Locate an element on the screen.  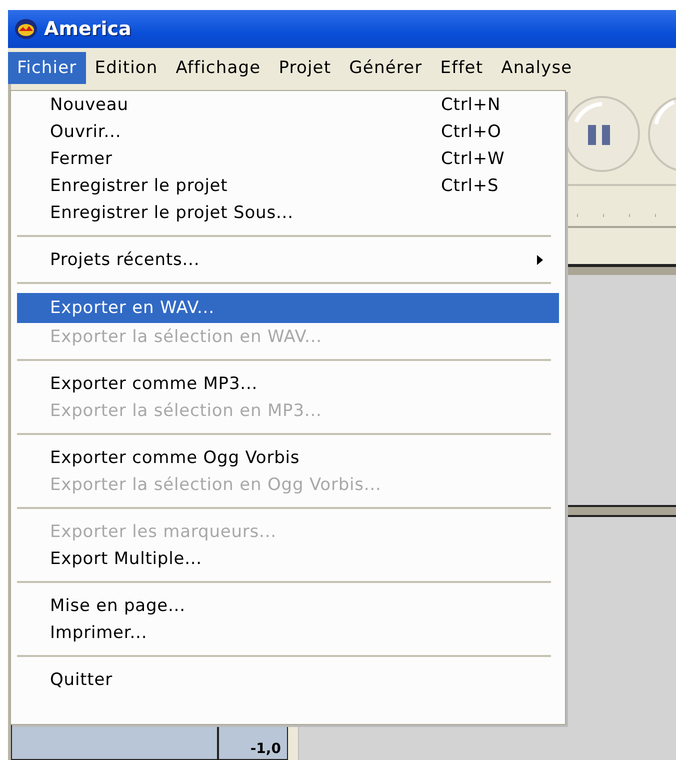
app-icon is located at coordinates (26, 29).